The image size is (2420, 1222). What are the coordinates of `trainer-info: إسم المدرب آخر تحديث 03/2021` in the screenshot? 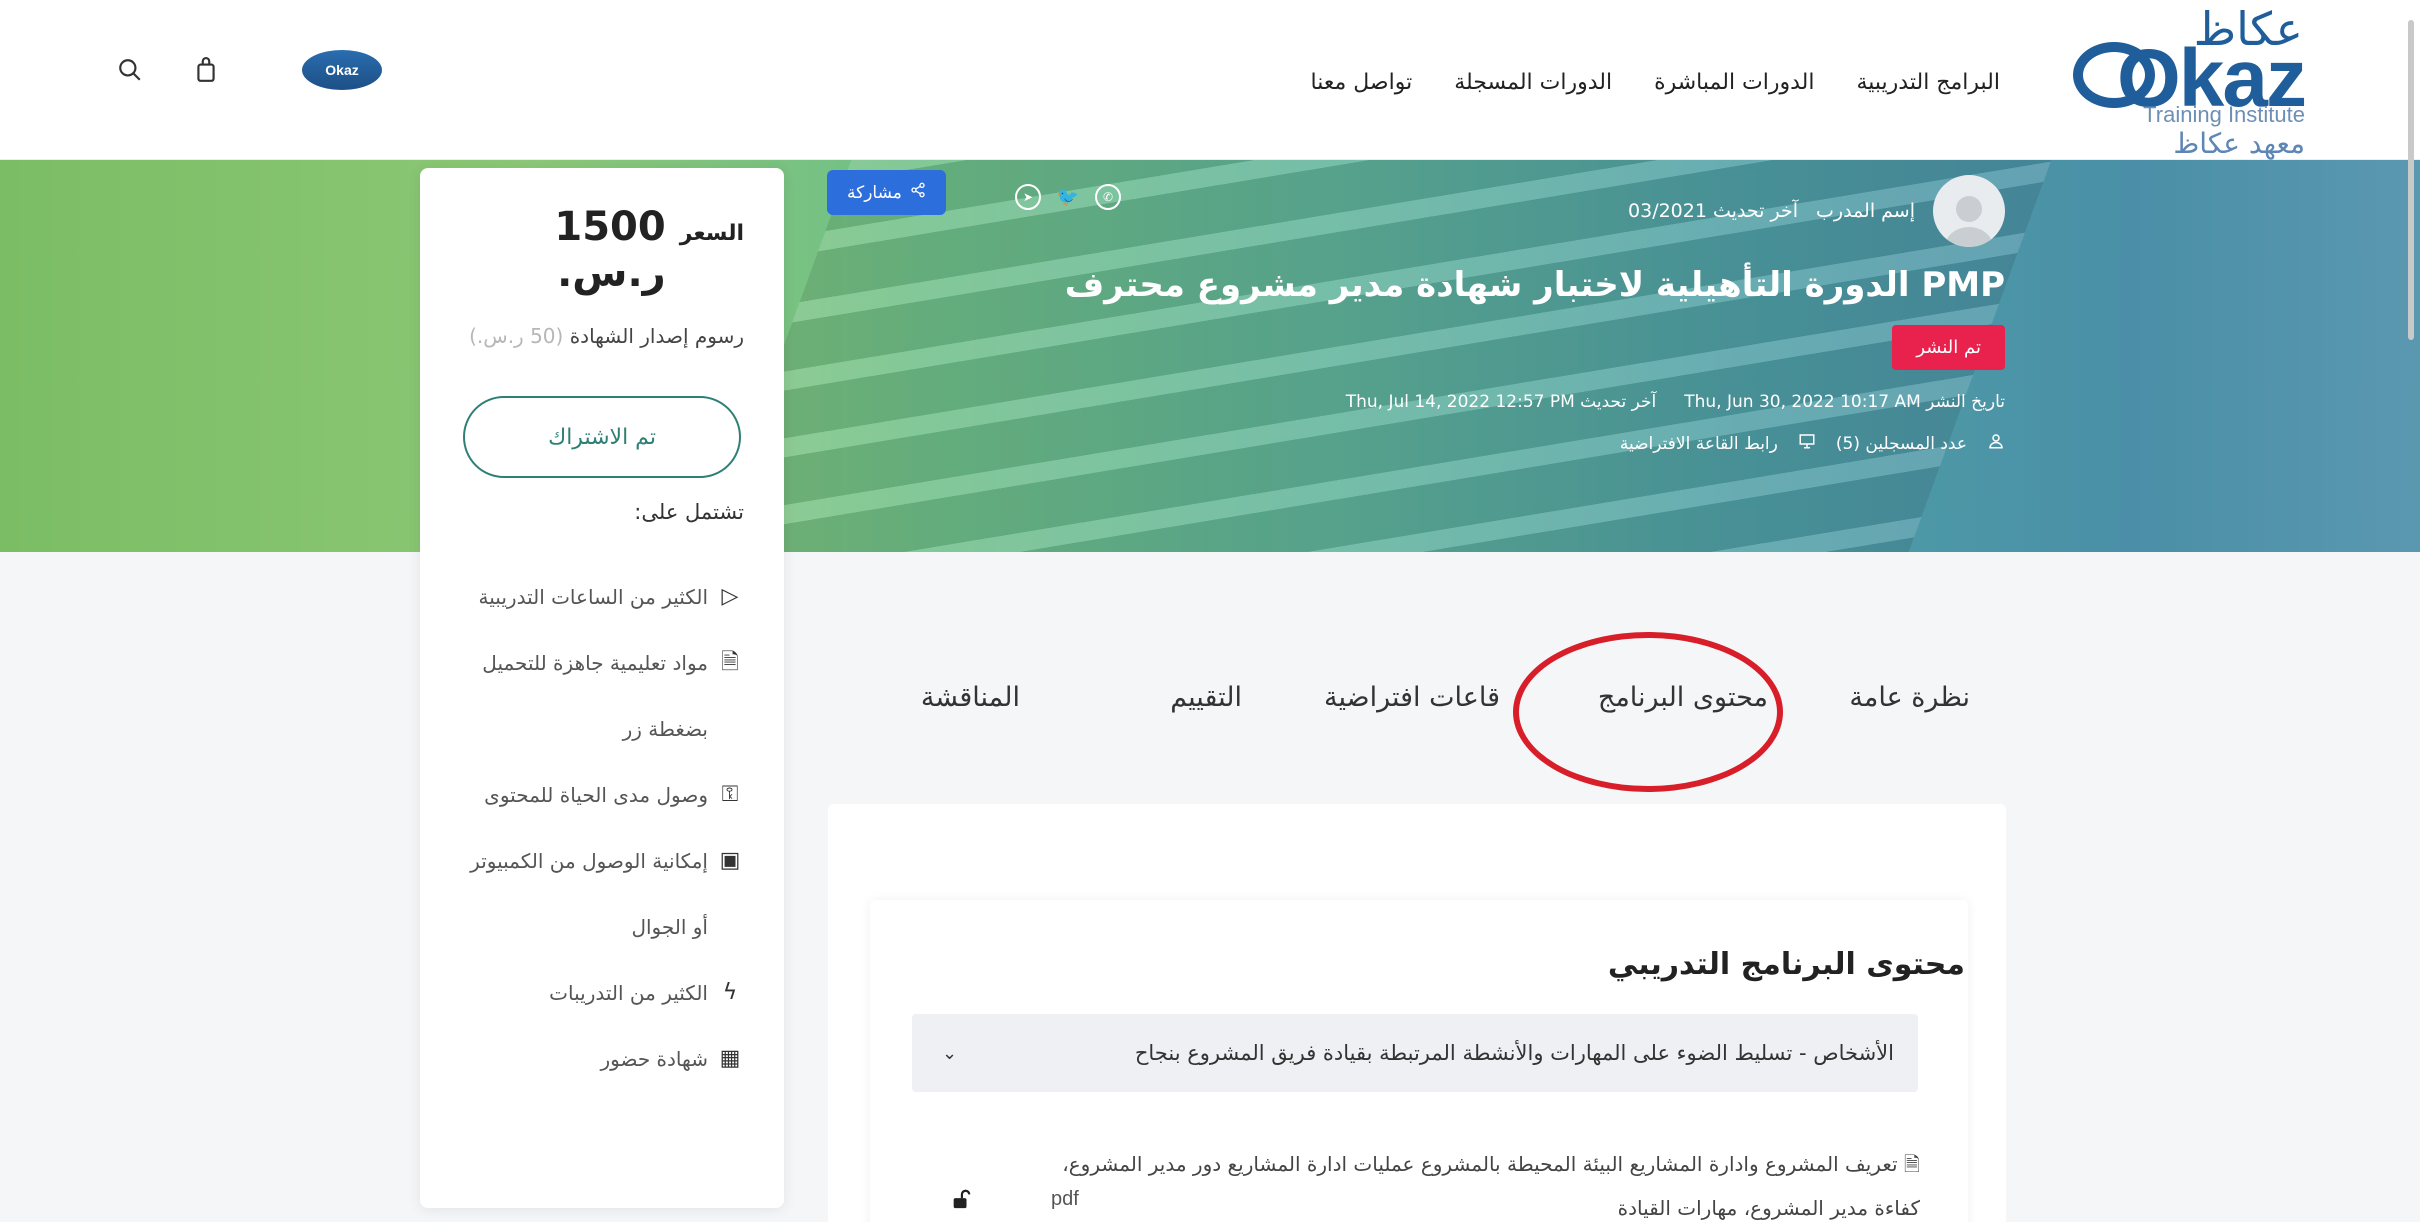 It's located at (1816, 211).